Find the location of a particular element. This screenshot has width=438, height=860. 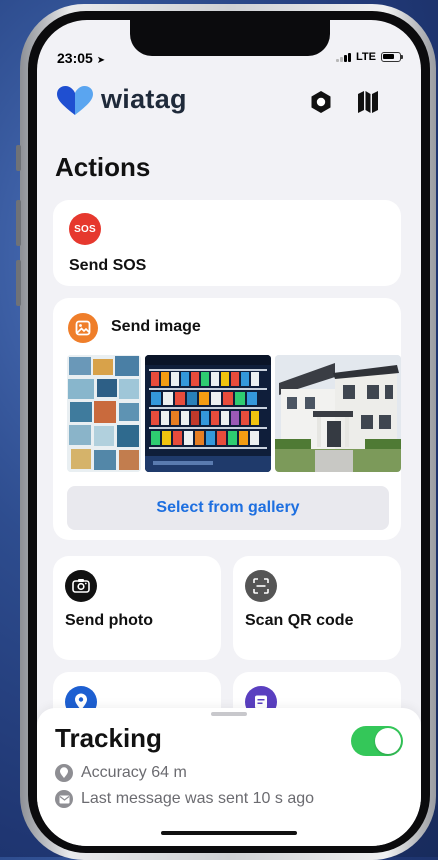

actions-title: Actions is located at coordinates (103, 167).